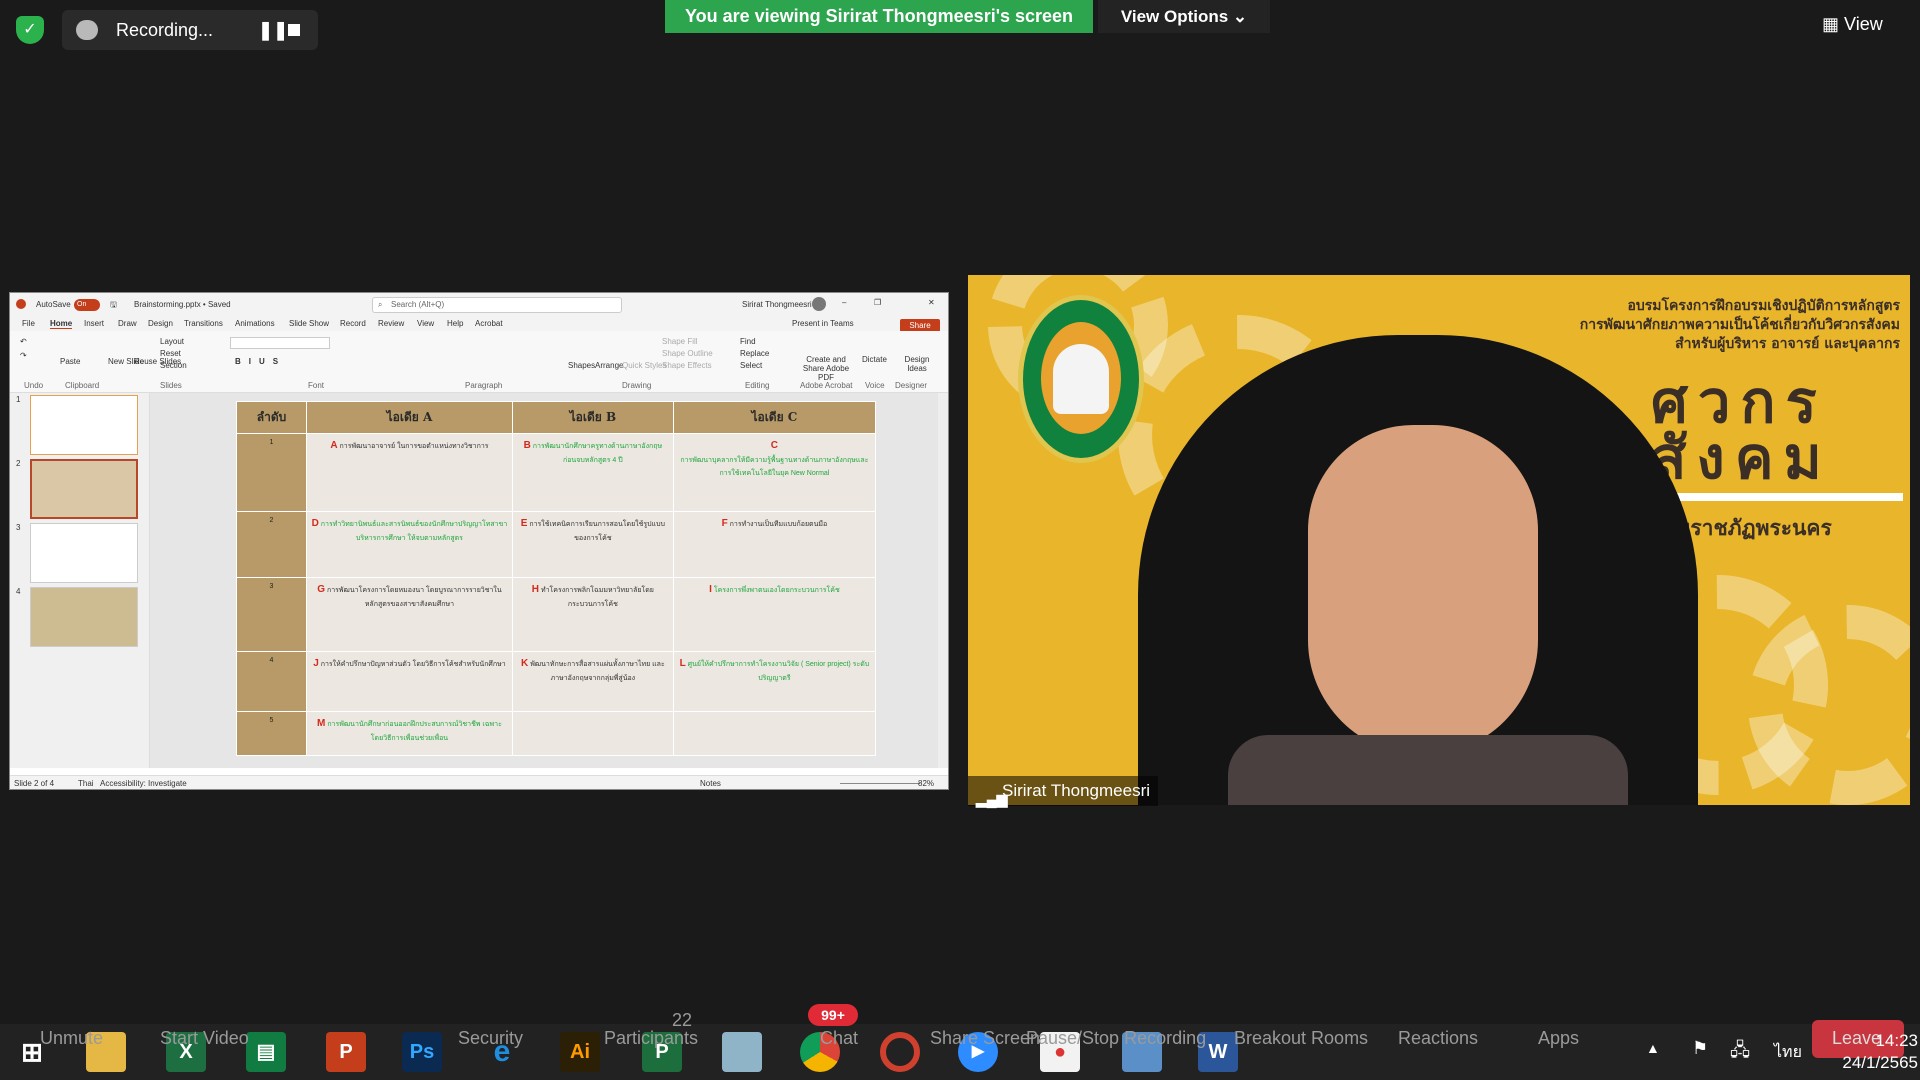 The image size is (1920, 1080). I want to click on shape-outline-button: Shape Outline, so click(687, 353).